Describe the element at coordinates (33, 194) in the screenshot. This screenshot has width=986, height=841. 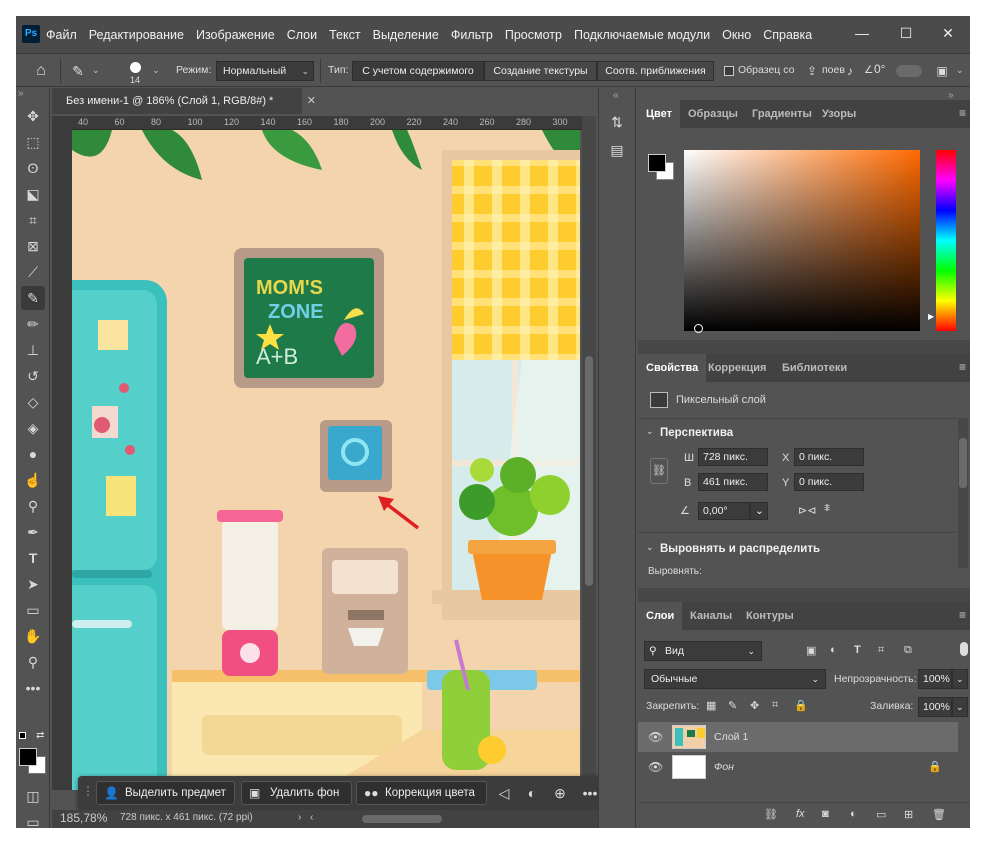
I see `object-select-tool-icon: ⬕` at that location.